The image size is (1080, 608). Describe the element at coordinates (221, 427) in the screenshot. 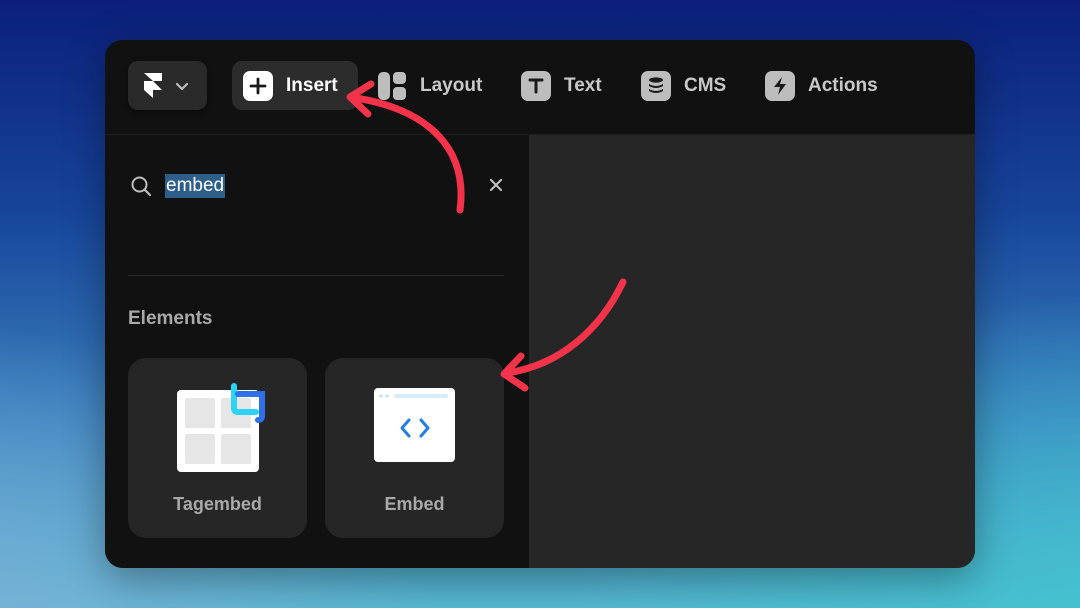

I see `tagembed-icon` at that location.